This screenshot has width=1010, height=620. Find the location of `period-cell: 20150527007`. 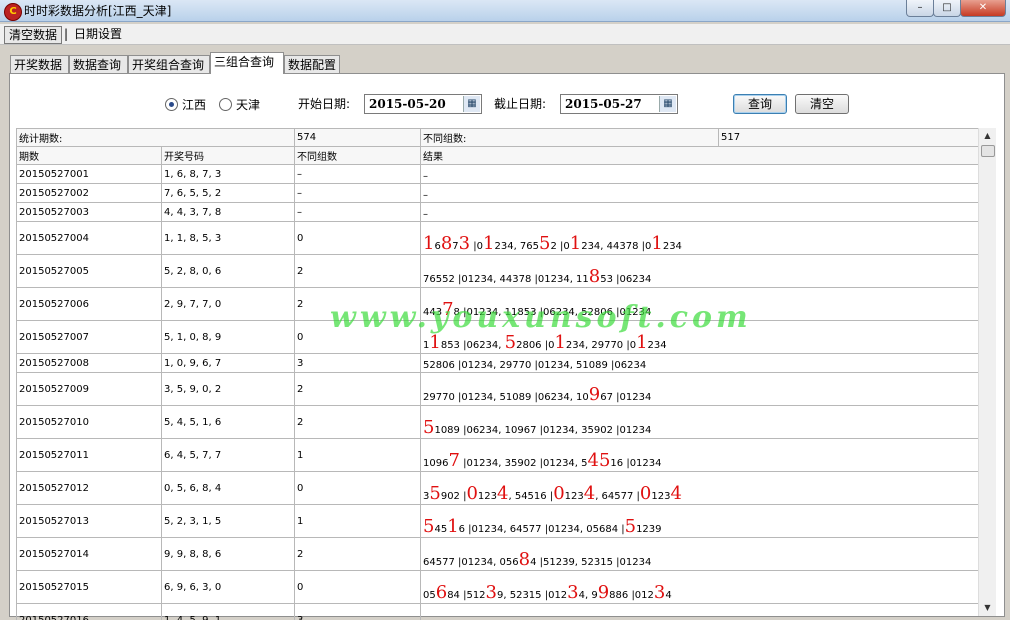

period-cell: 20150527007 is located at coordinates (89, 337).